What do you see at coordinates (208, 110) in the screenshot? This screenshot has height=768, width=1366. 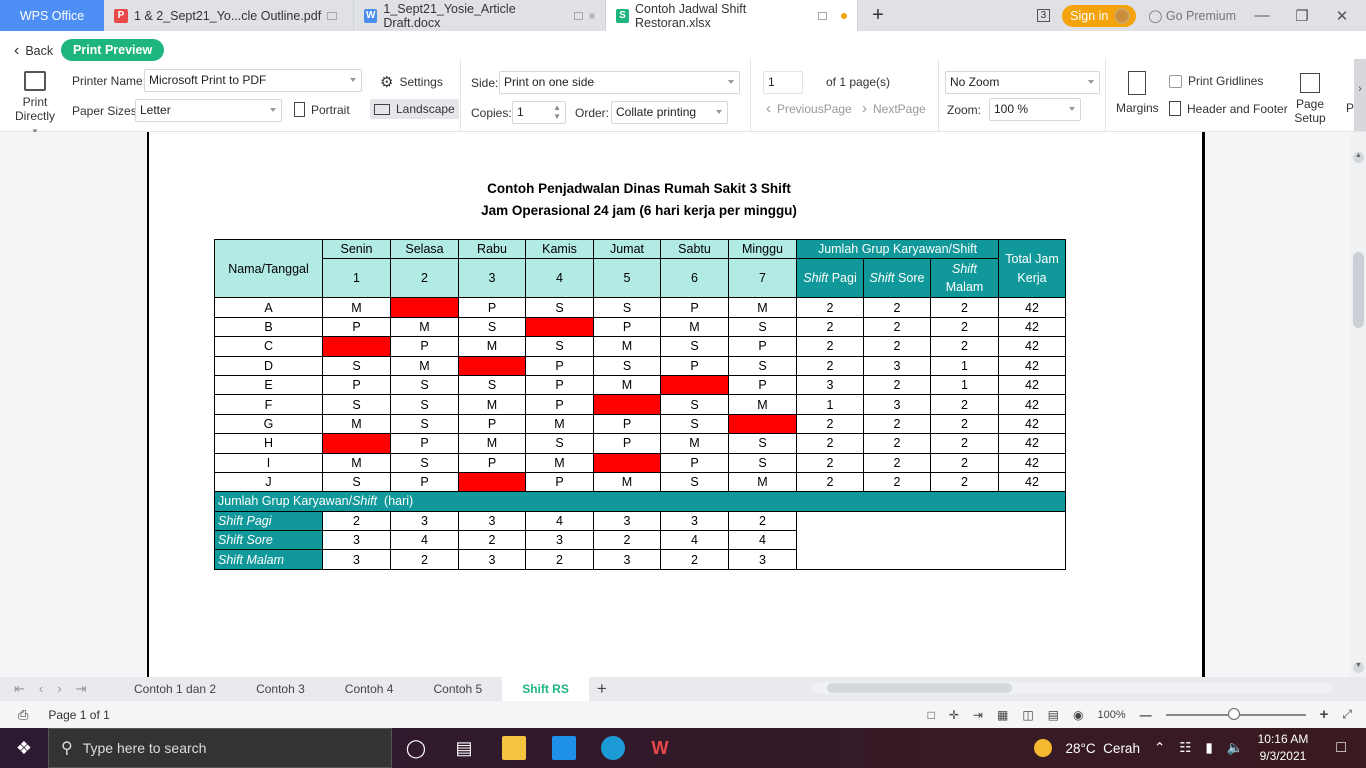 I see `paper-size-select: Letter` at bounding box center [208, 110].